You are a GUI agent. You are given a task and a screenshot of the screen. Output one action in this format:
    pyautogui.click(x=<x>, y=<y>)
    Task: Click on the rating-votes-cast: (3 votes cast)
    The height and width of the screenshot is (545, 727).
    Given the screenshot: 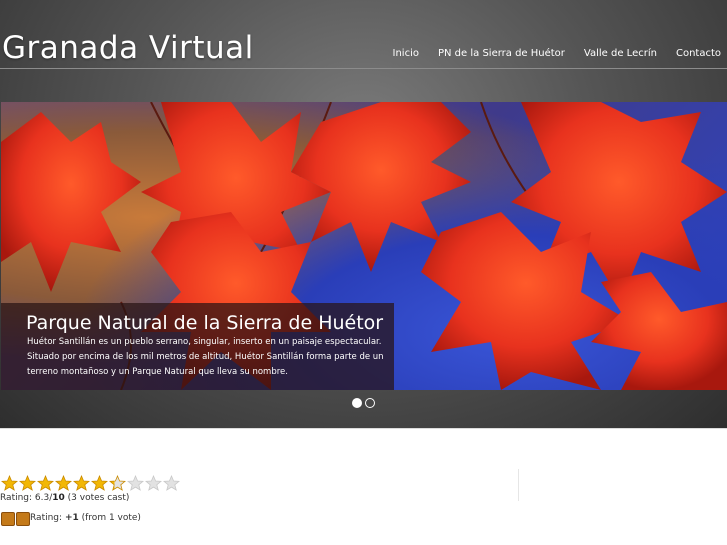 What is the action you would take?
    pyautogui.click(x=98, y=498)
    